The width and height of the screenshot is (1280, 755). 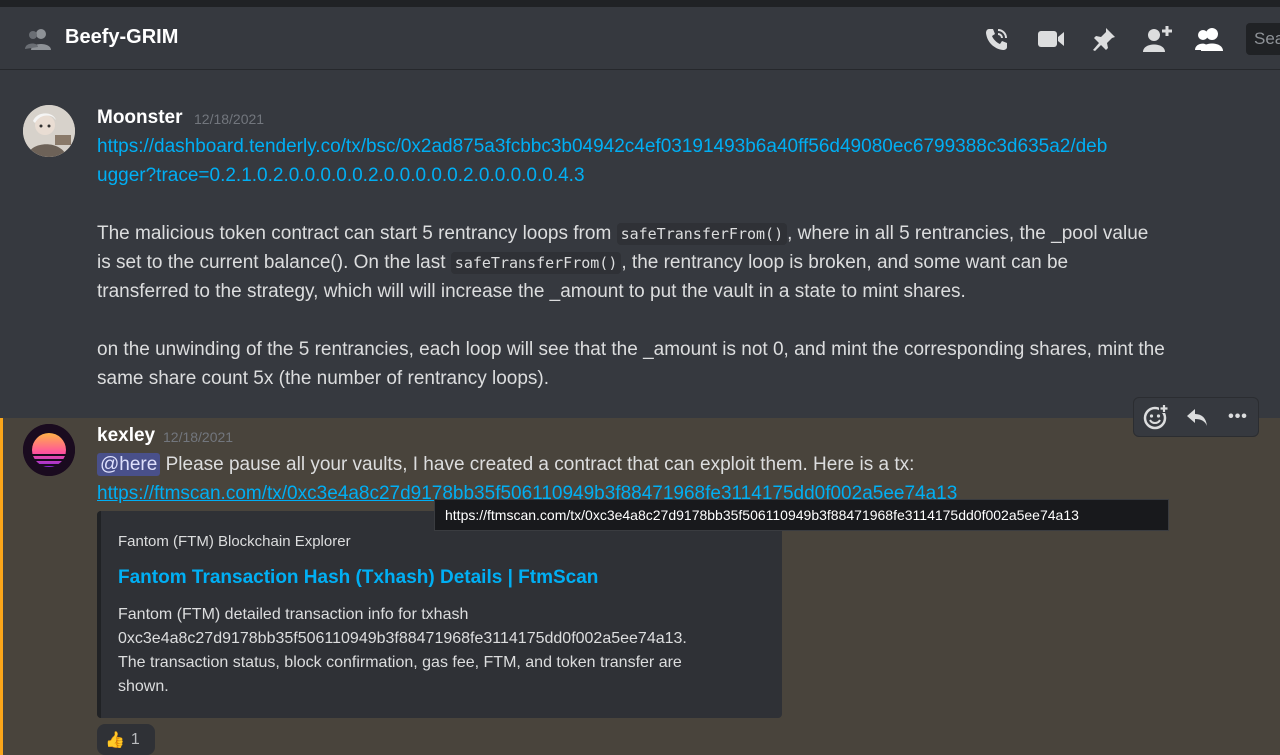 What do you see at coordinates (129, 464) in the screenshot?
I see `mention-tag: @here` at bounding box center [129, 464].